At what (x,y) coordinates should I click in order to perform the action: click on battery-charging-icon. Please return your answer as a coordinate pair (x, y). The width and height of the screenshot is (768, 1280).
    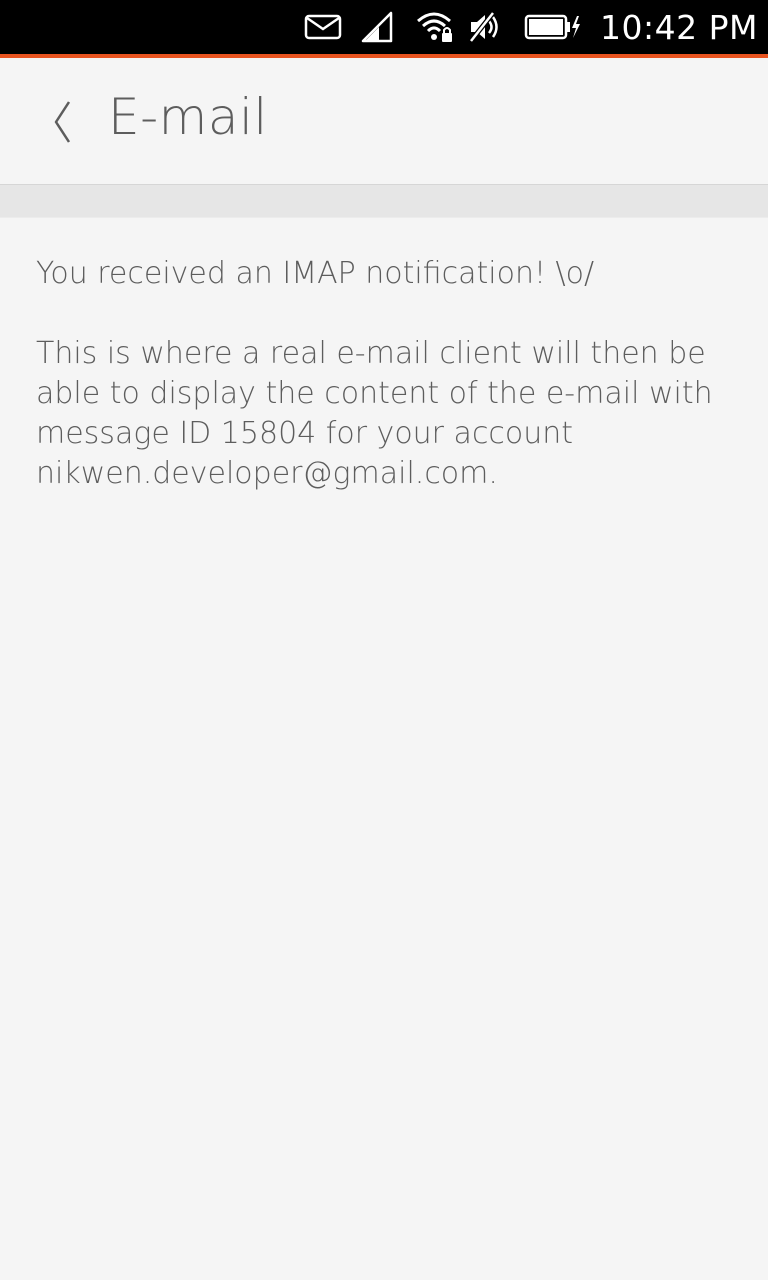
    Looking at the image, I should click on (553, 27).